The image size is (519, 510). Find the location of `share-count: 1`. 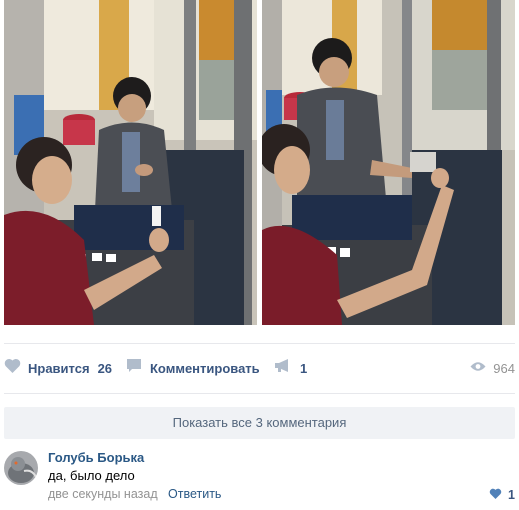

share-count: 1 is located at coordinates (304, 368).